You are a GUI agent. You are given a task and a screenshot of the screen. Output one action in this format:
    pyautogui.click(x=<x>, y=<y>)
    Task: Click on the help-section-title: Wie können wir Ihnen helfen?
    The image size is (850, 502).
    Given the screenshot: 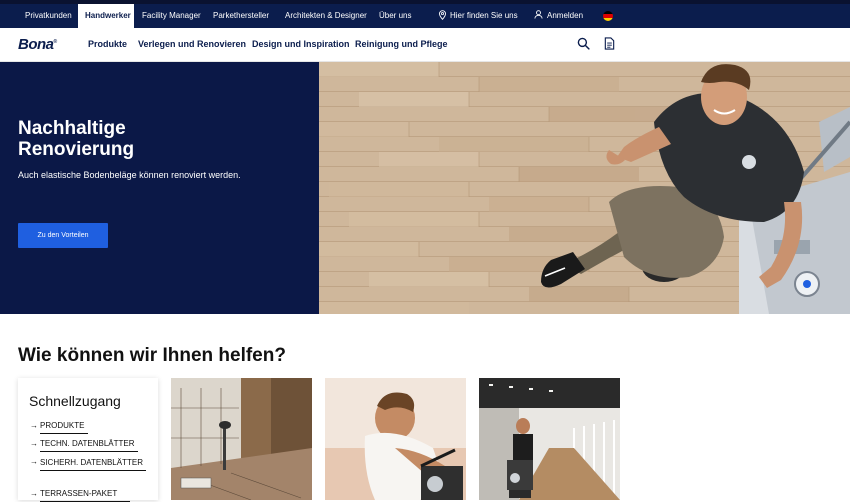 What is the action you would take?
    pyautogui.click(x=152, y=355)
    